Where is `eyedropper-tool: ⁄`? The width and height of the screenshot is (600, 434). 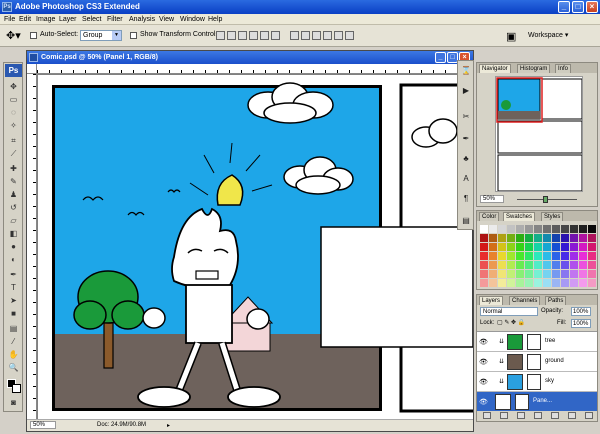 eyedropper-tool: ⁄ is located at coordinates (13, 341).